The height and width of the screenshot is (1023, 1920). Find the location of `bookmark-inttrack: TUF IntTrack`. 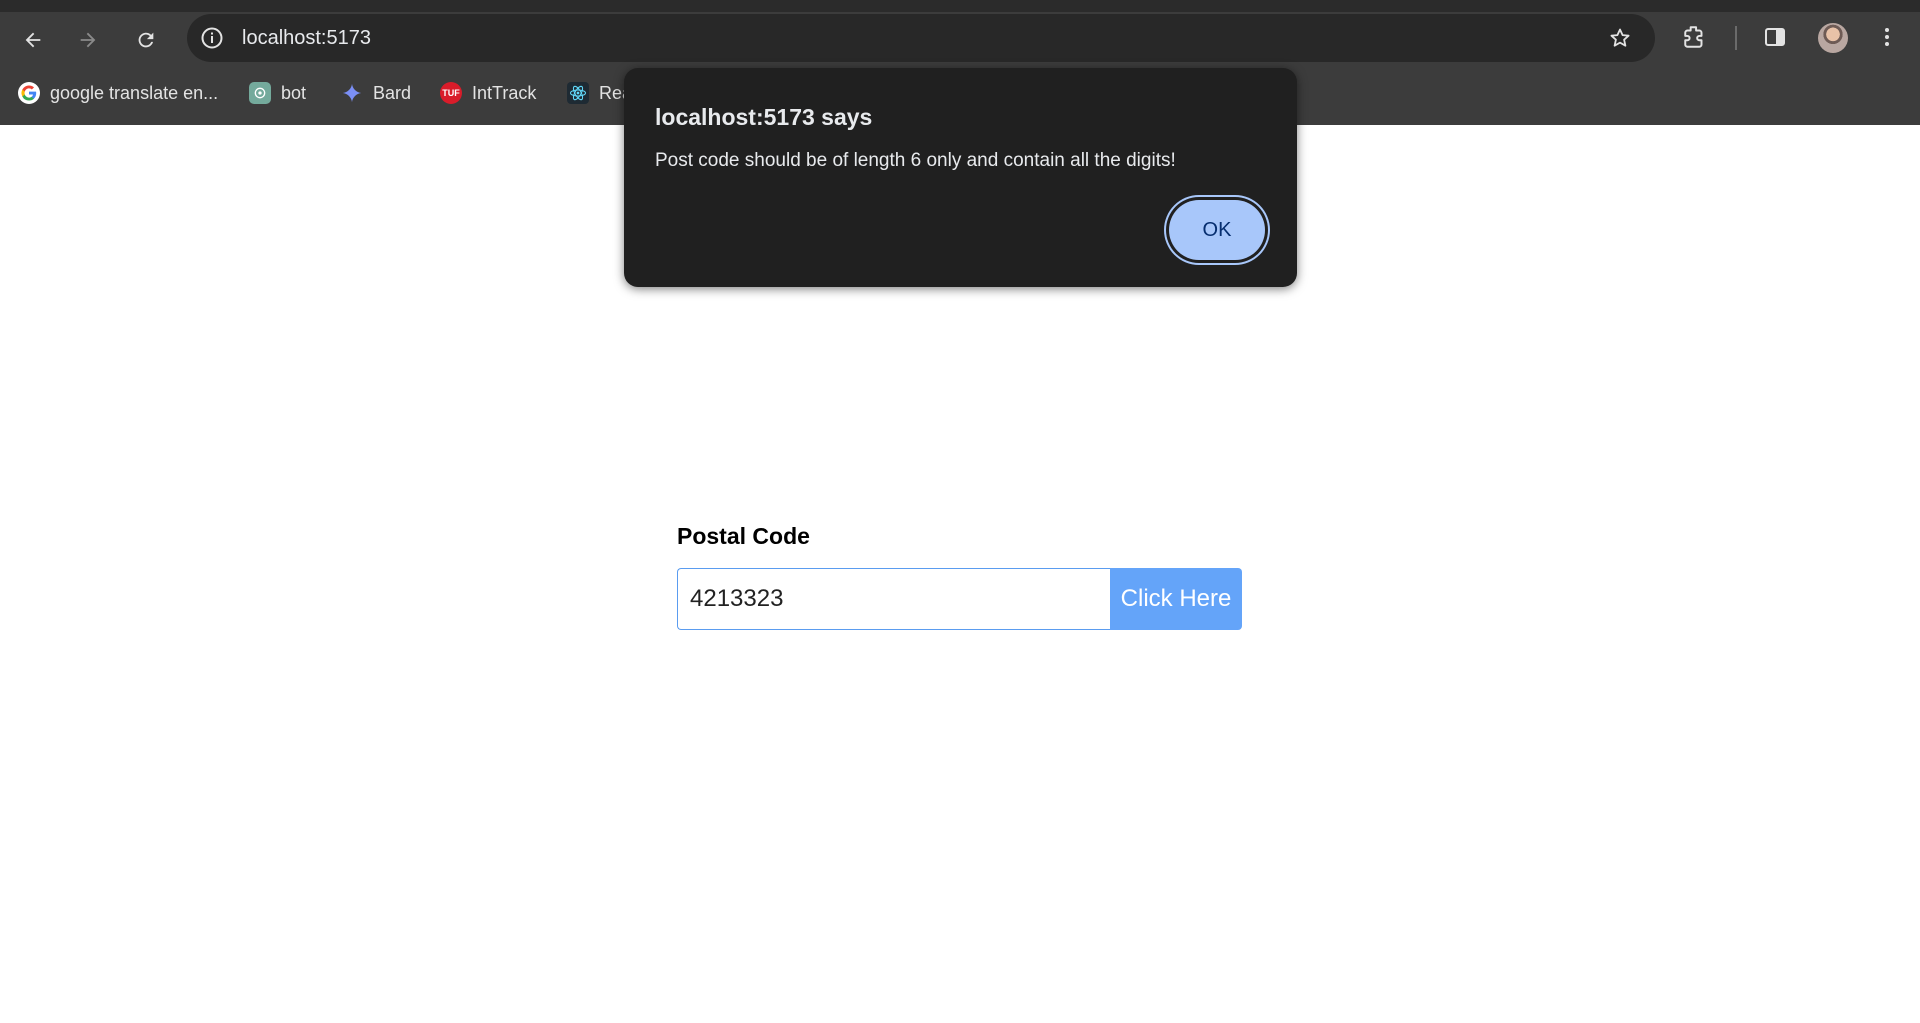

bookmark-inttrack: TUF IntTrack is located at coordinates (488, 93).